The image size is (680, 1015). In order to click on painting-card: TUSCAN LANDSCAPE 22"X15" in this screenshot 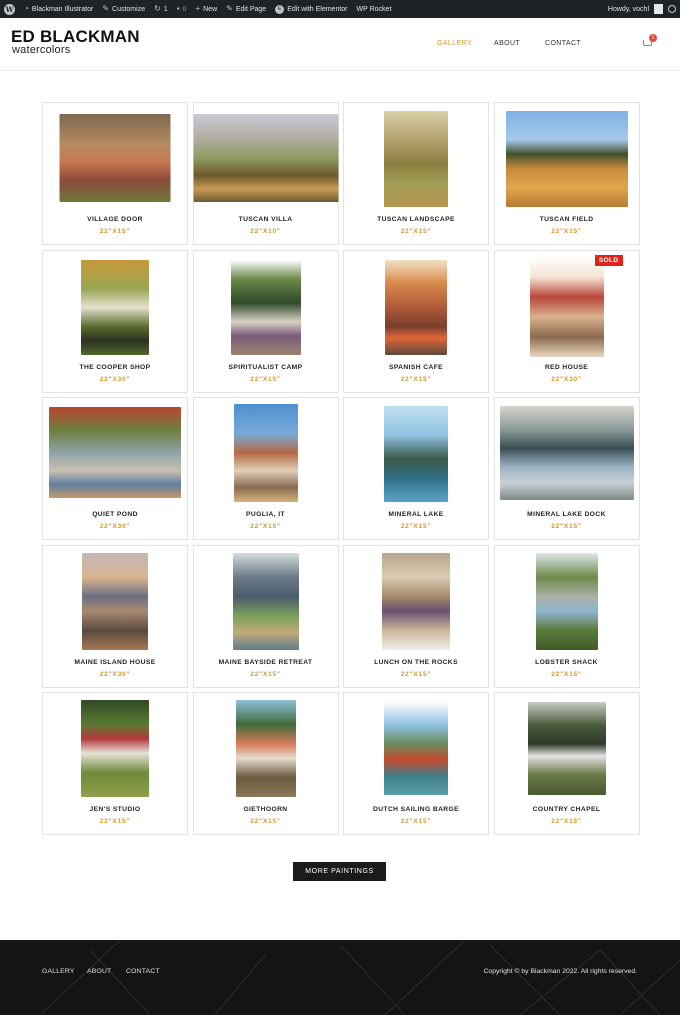, I will do `click(416, 173)`.